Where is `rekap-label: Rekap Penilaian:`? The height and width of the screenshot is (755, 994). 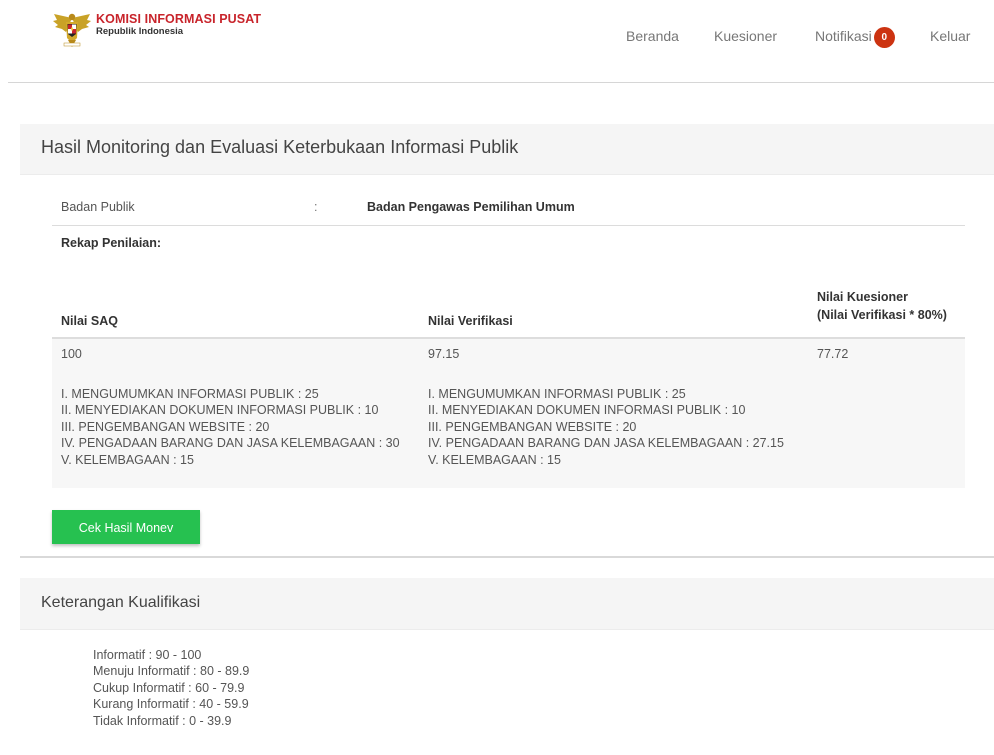
rekap-label: Rekap Penilaian: is located at coordinates (111, 243).